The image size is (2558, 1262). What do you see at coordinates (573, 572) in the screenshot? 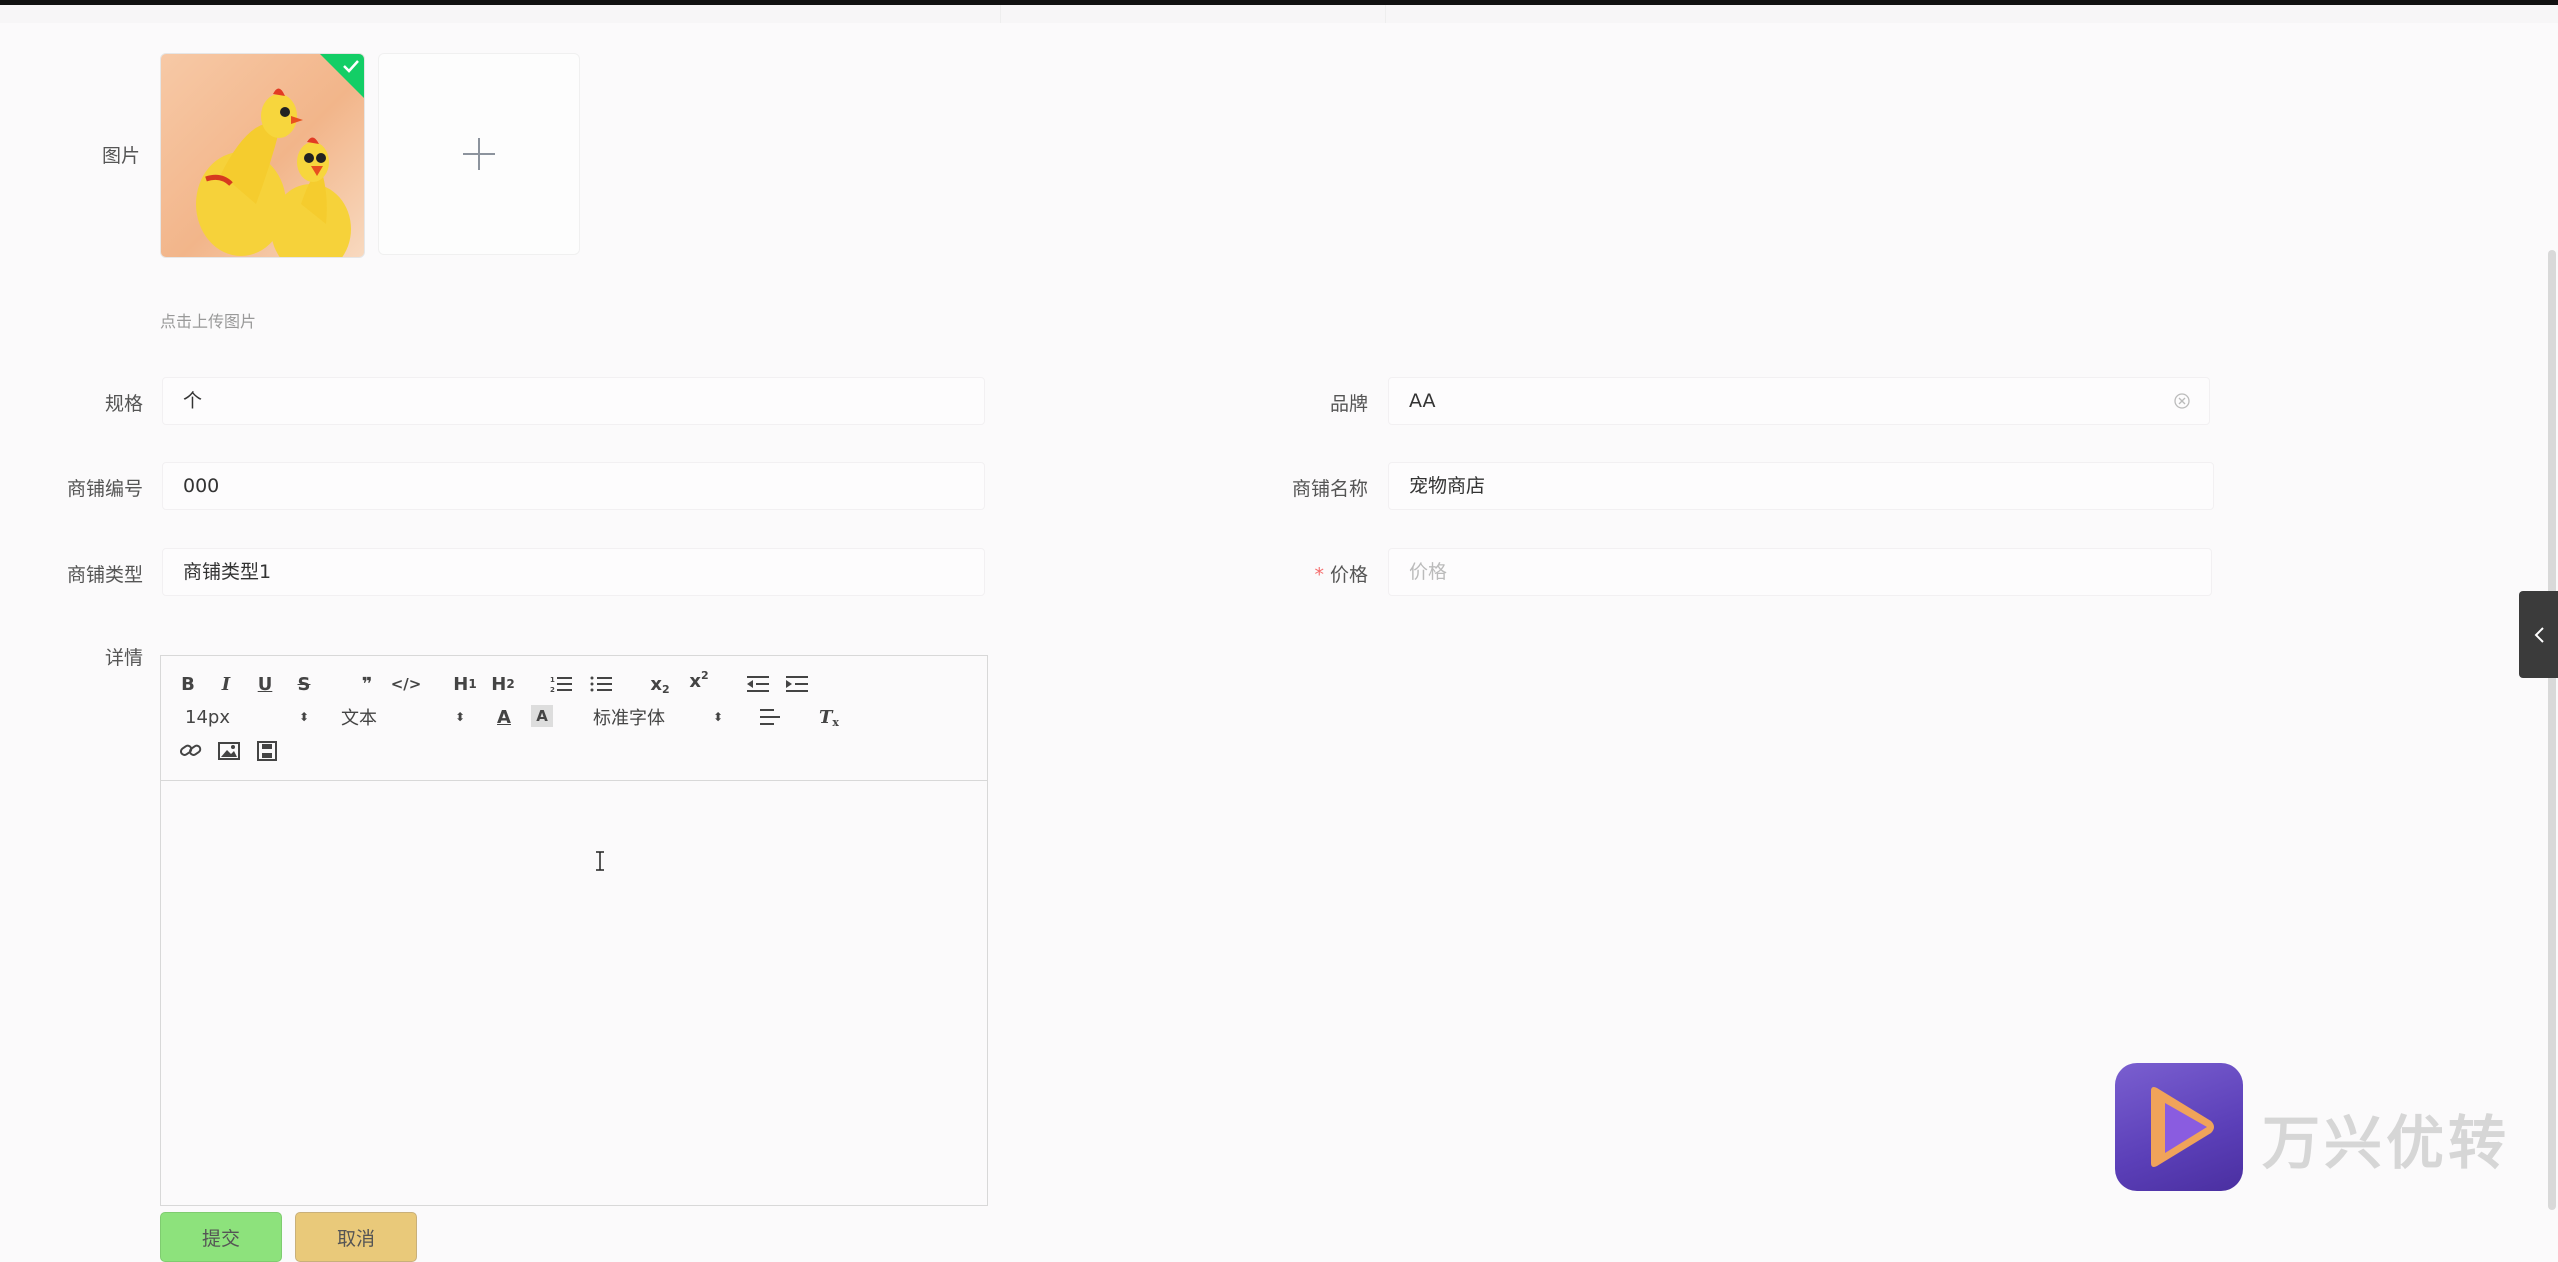
I see `shop-type-input: 商铺类型1` at bounding box center [573, 572].